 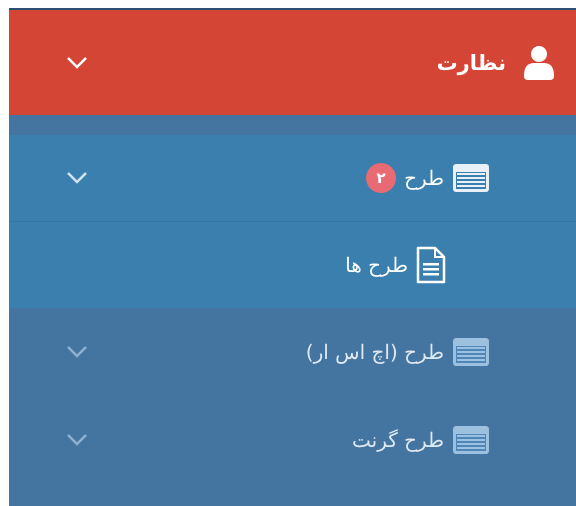 What do you see at coordinates (381, 178) in the screenshot?
I see `count-badge: ۲` at bounding box center [381, 178].